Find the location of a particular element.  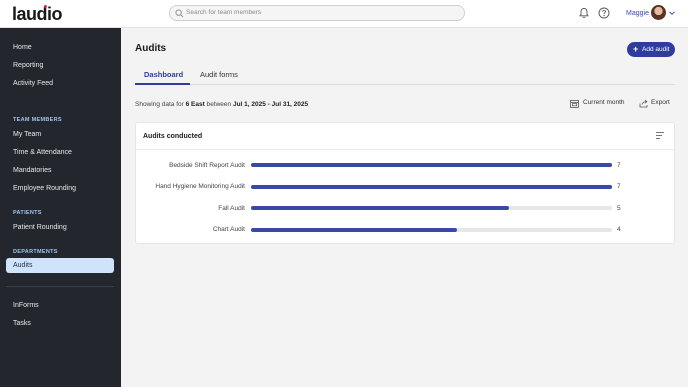

bar-label: Bedside Shift Report Audit is located at coordinates (207, 165).